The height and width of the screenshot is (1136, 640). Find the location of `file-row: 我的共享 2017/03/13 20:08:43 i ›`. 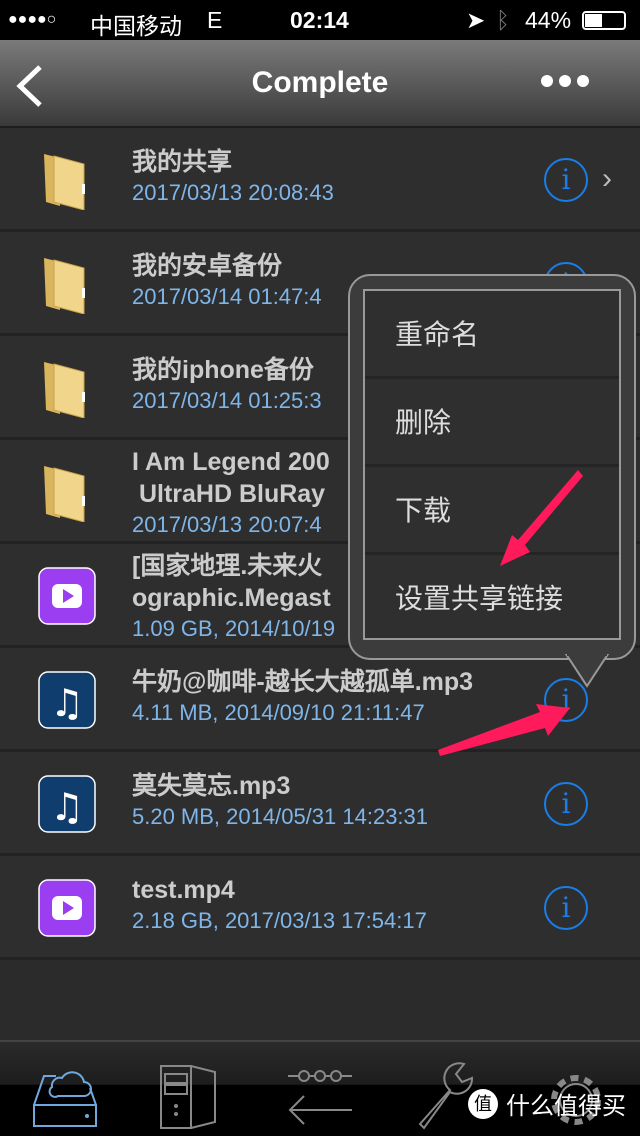

file-row: 我的共享 2017/03/13 20:08:43 i › is located at coordinates (320, 180).